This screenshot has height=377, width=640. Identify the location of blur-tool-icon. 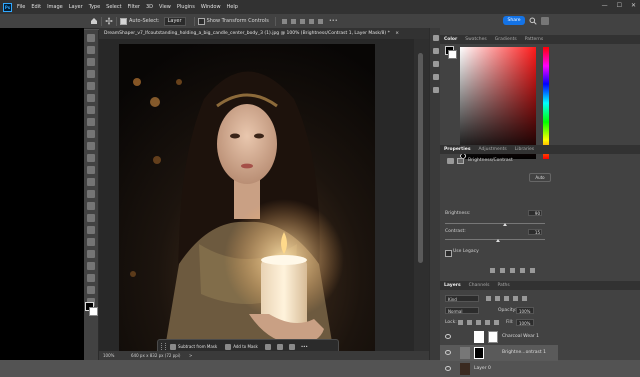
(91, 206).